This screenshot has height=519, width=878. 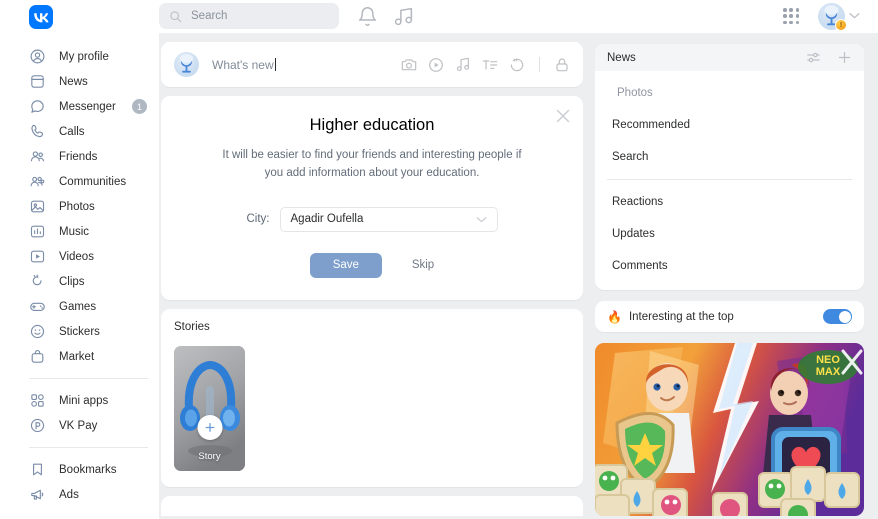 What do you see at coordinates (388, 219) in the screenshot?
I see `city-select: Agadir Oufella` at bounding box center [388, 219].